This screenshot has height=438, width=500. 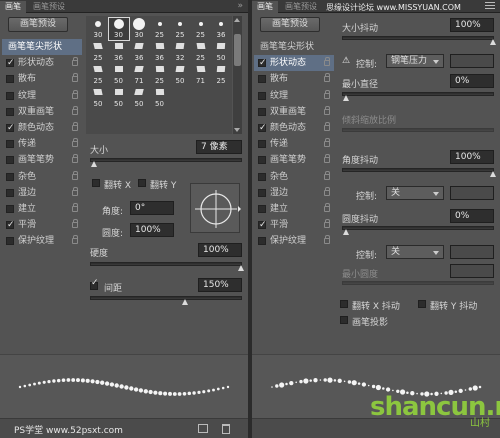 I want to click on brush-projection-checkbox, so click(x=344, y=320).